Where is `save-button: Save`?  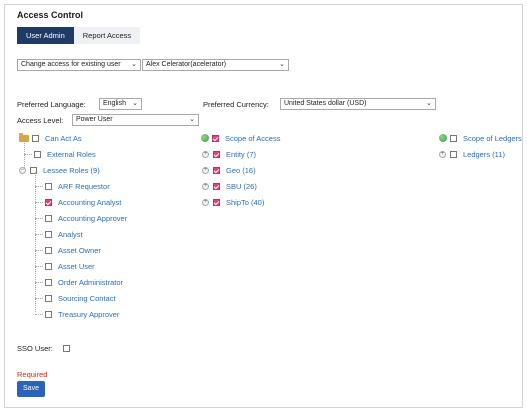
save-button: Save is located at coordinates (31, 389).